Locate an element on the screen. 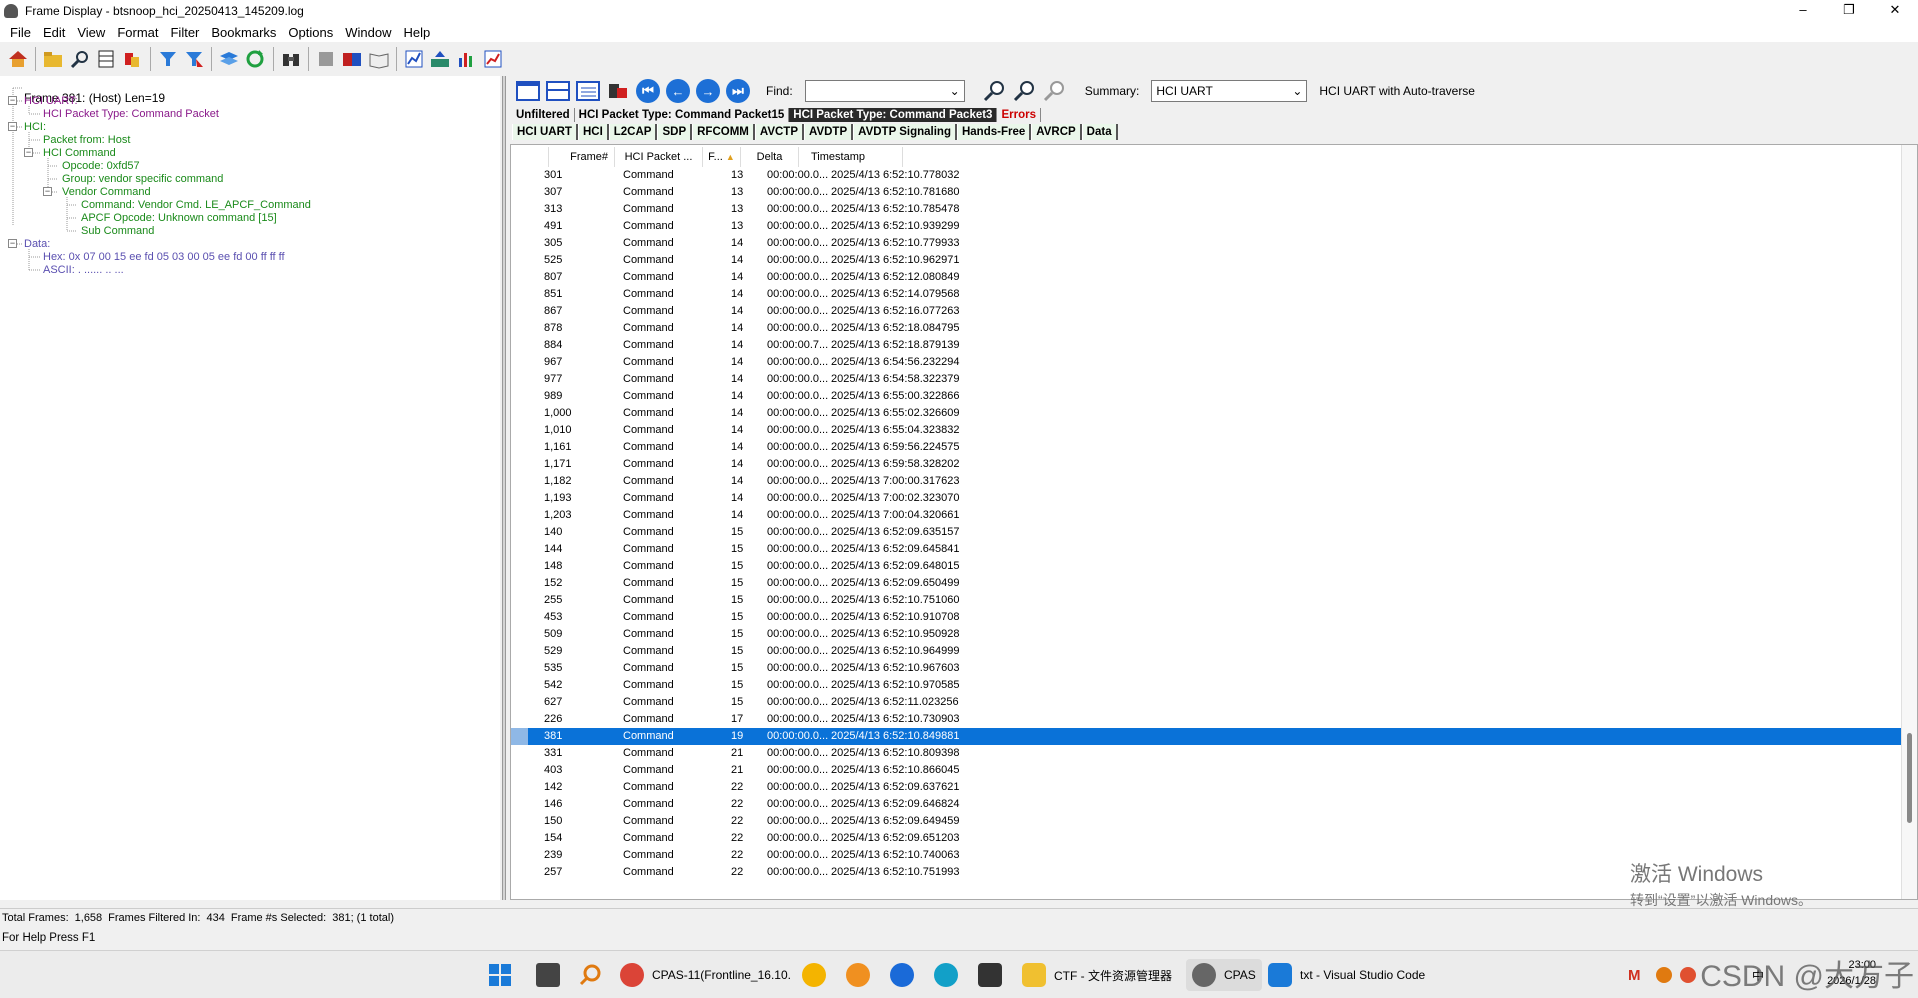  taskbar-cpas: CPAS is located at coordinates (1224, 975).